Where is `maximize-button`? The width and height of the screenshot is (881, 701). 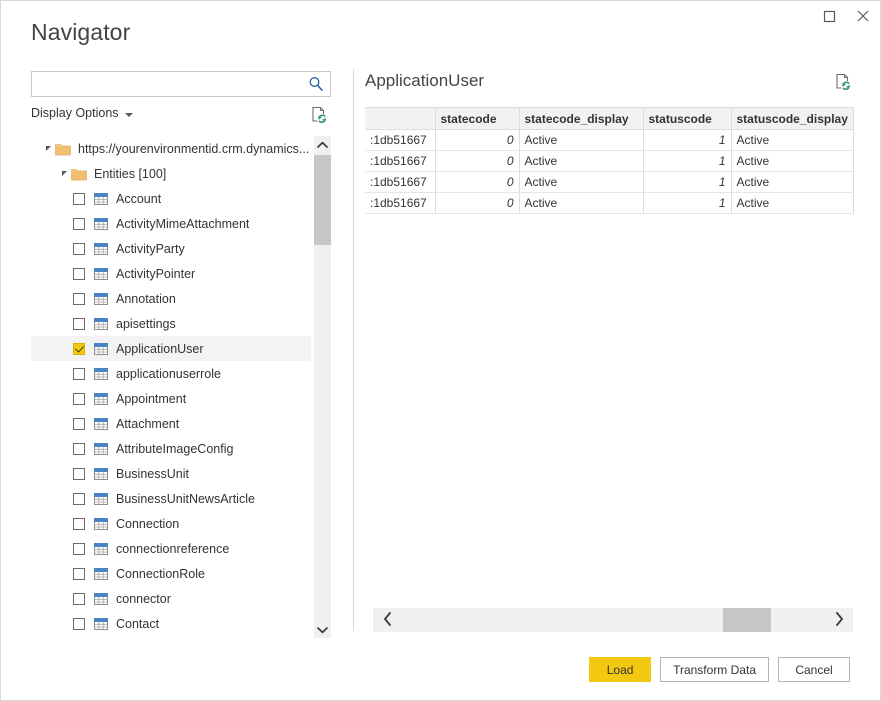 maximize-button is located at coordinates (829, 16).